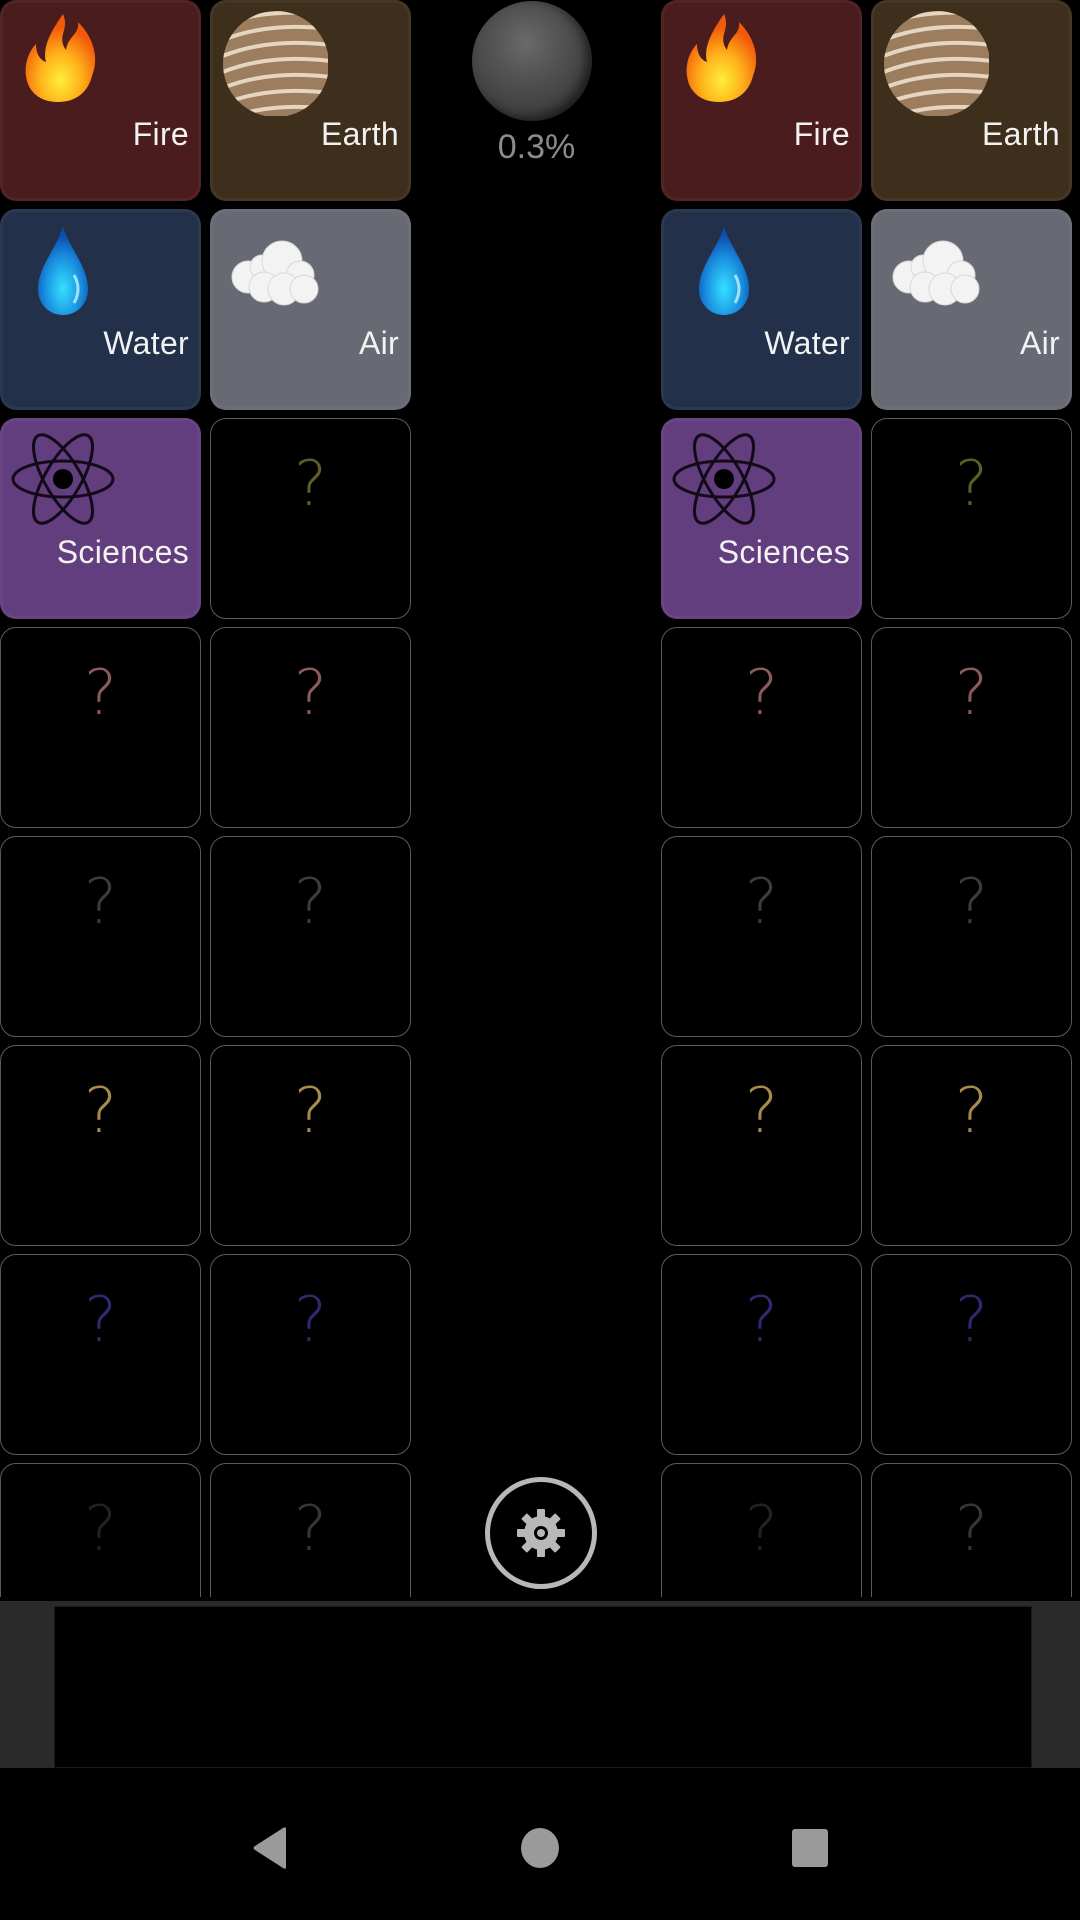 This screenshot has width=1080, height=1920. Describe the element at coordinates (536, 147) in the screenshot. I see `progress-percentage: 0.3%` at that location.